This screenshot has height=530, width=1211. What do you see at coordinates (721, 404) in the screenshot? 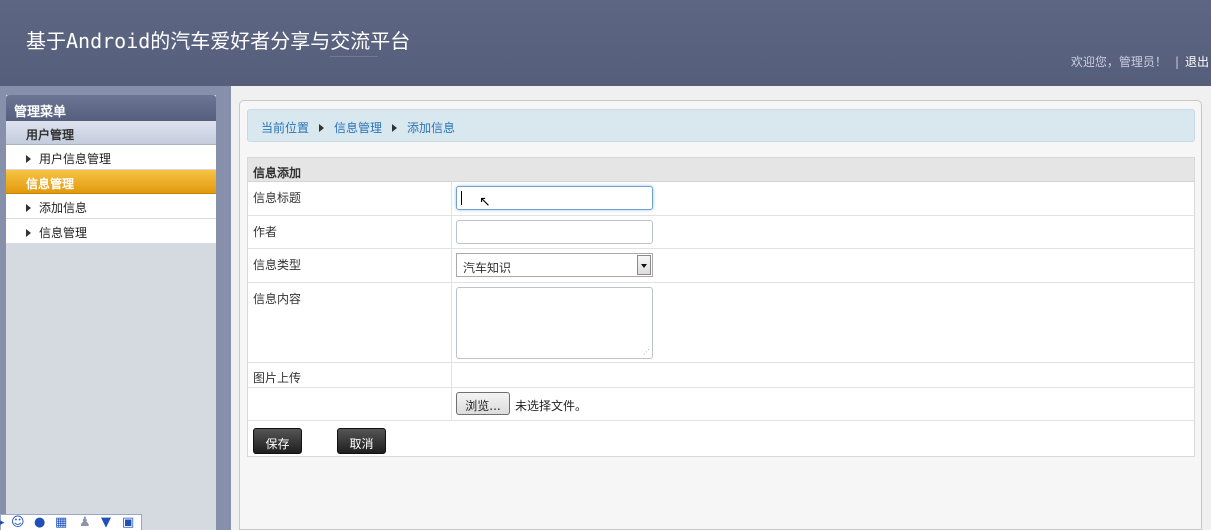
I see `row-file-picker: 浏览... 未选择文件。` at bounding box center [721, 404].